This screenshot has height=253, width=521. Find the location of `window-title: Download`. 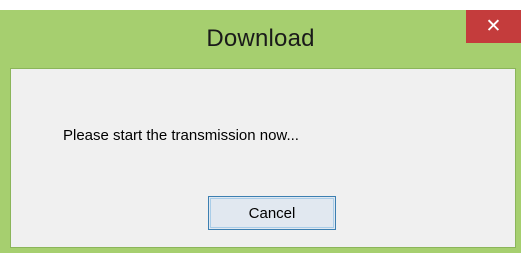

window-title: Download is located at coordinates (260, 38).